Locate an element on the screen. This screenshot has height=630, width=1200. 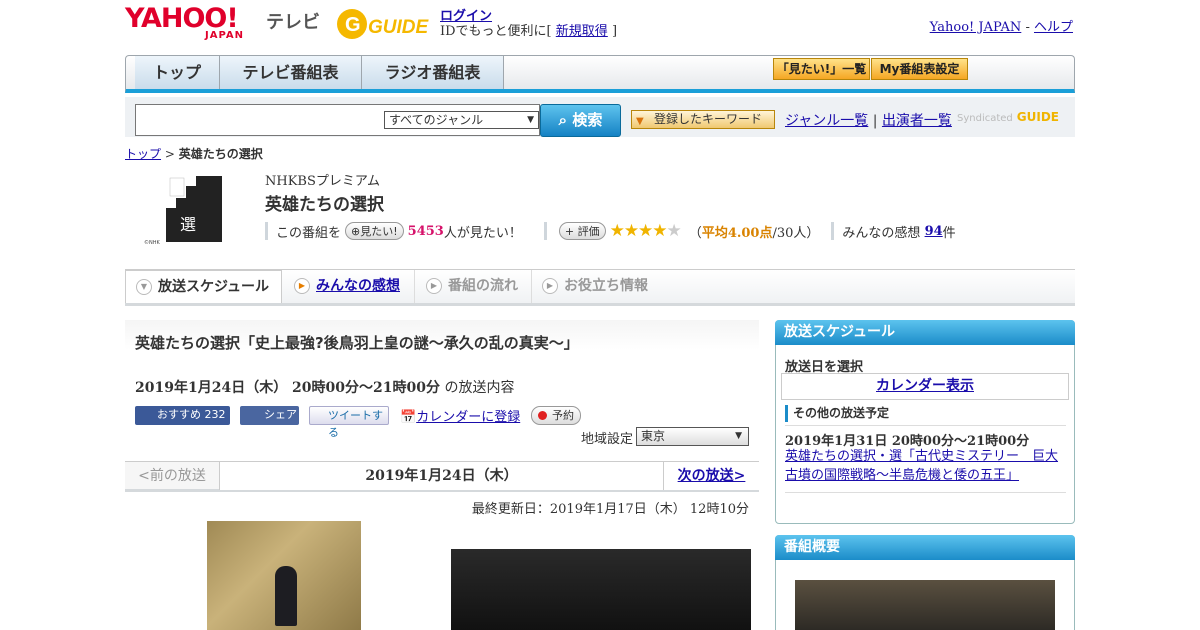
program-tabs: ▼ 放送スケジュール ▶ みんなの感想 ▶ 番組の流れ ▶ お役立ち情報 is located at coordinates (600, 288).